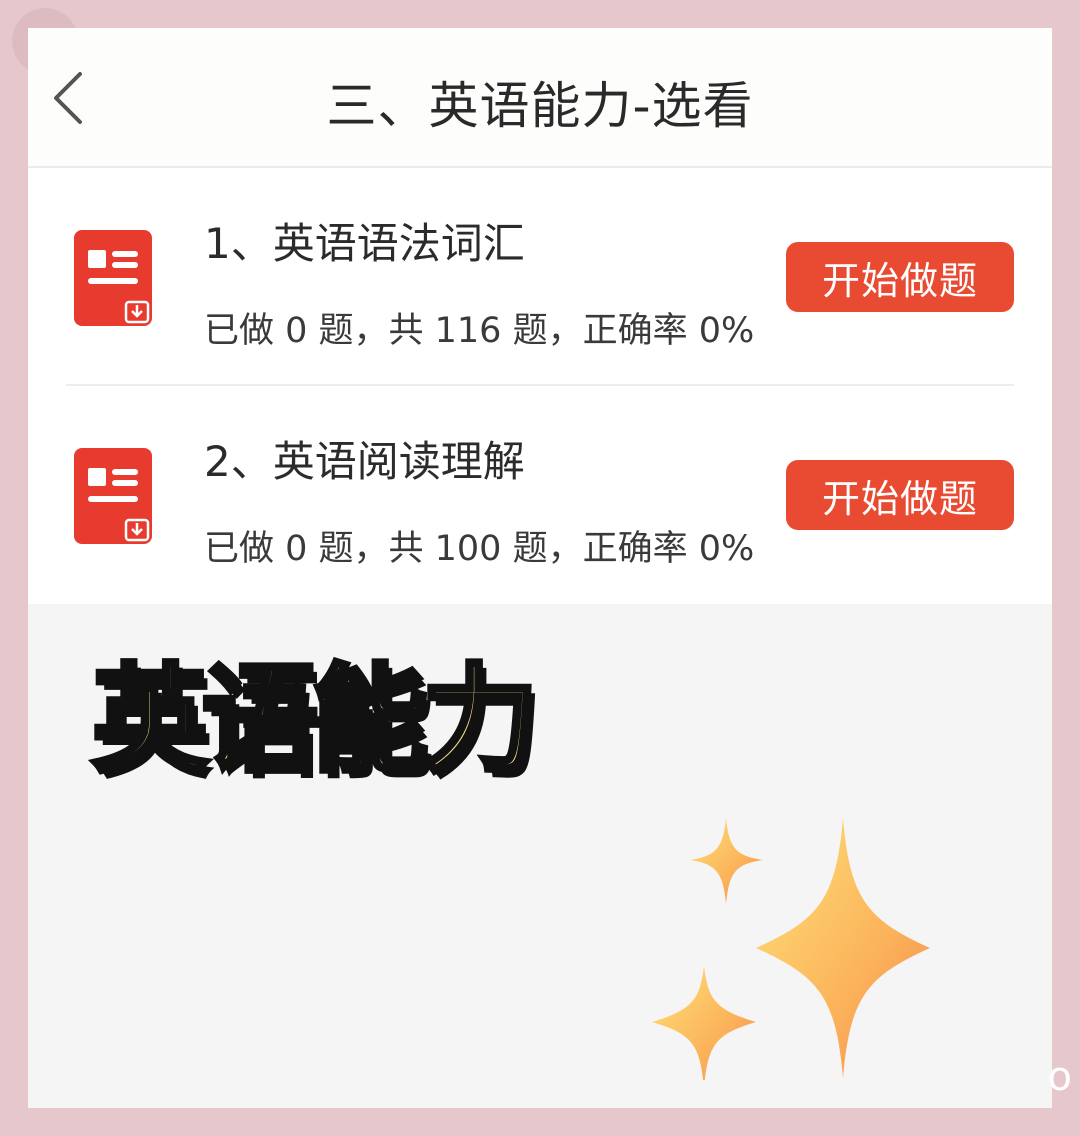  I want to click on item-stats: 已做 0 题，共 116 题，正确率 0%, so click(479, 331).